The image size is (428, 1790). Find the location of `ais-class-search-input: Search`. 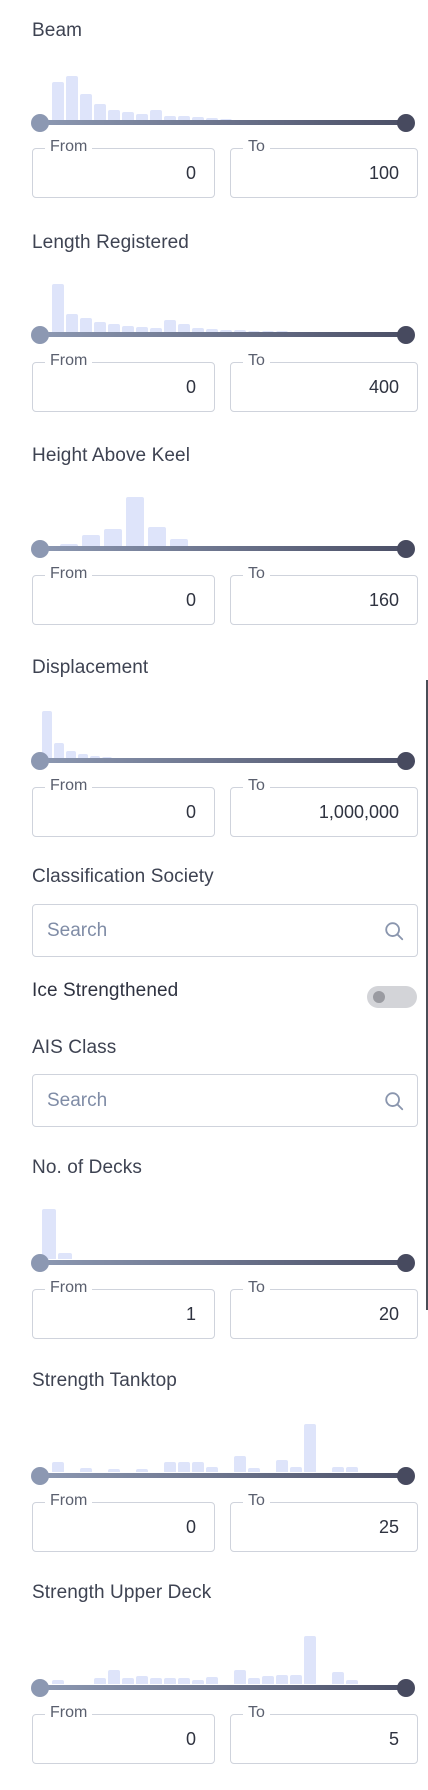

ais-class-search-input: Search is located at coordinates (225, 1100).